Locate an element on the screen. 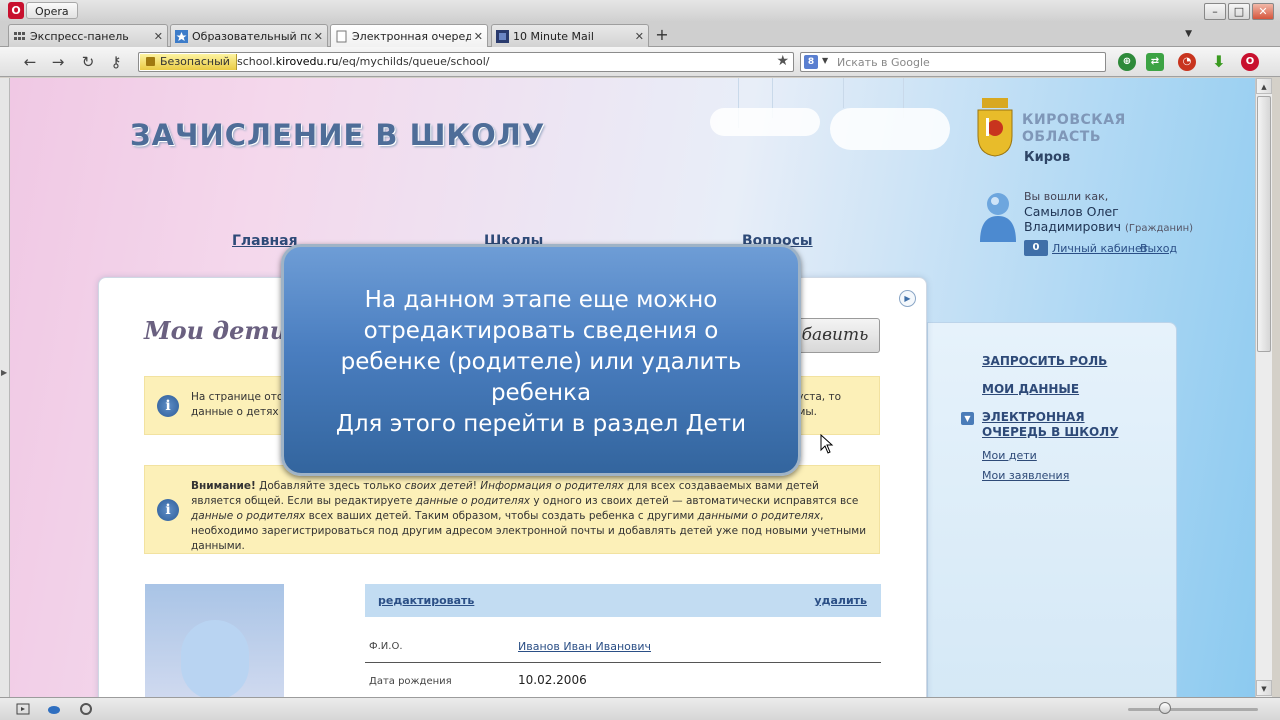  my-children-heading: Мои дети is located at coordinates (216, 330).